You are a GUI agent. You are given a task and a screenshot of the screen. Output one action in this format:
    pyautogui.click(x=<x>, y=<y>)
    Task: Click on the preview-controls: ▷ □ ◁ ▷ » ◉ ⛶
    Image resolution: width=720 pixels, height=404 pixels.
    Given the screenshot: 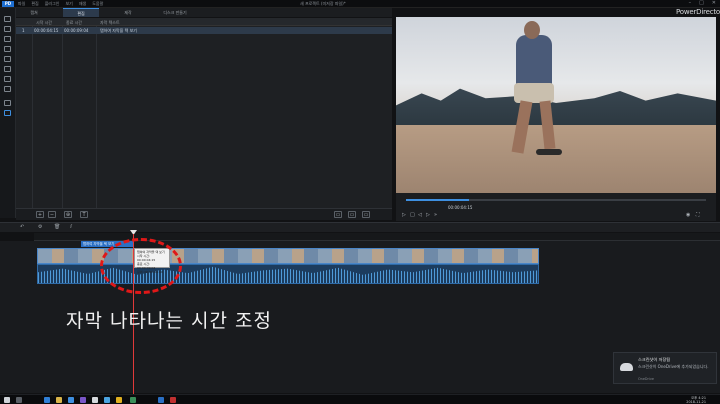 What is the action you would take?
    pyautogui.click(x=556, y=207)
    